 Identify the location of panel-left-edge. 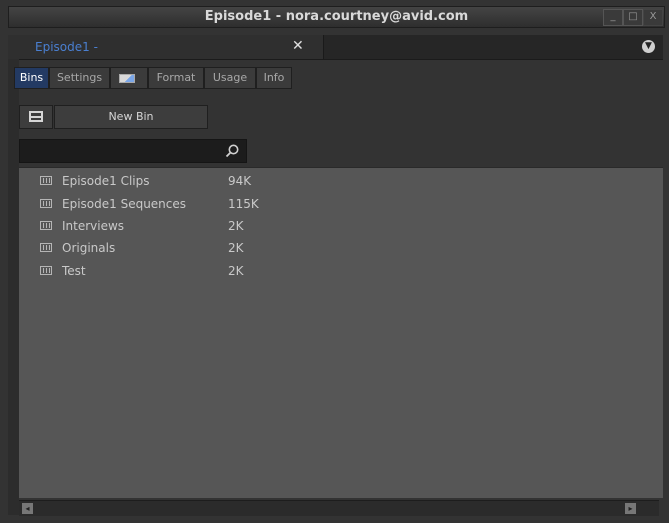
(13, 287).